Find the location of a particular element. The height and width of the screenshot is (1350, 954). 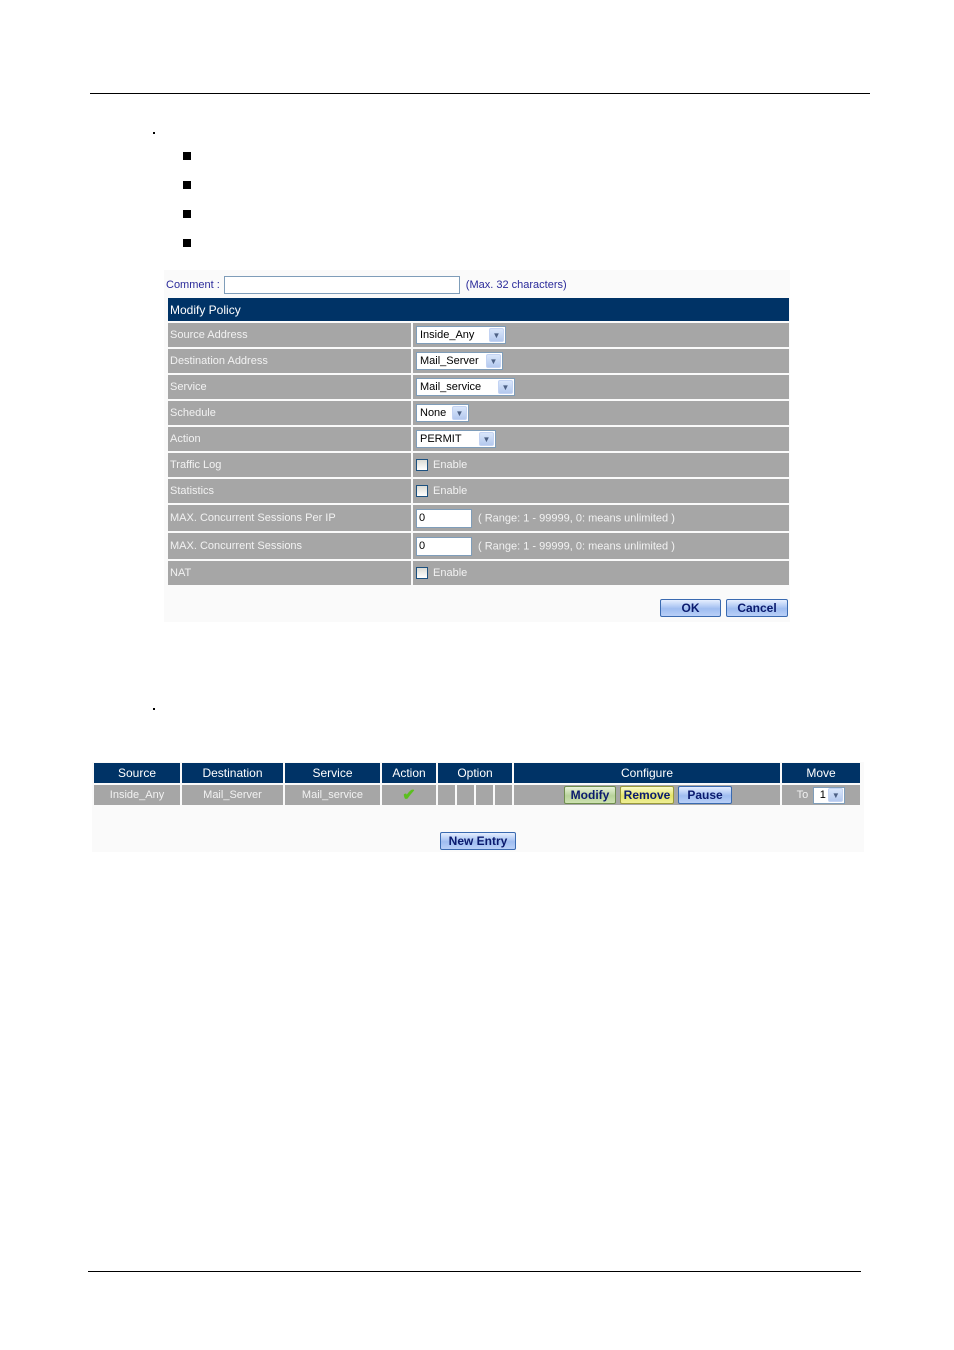

form-row-destination-address: Destination Address Mail_Server ▼ is located at coordinates (478, 360).